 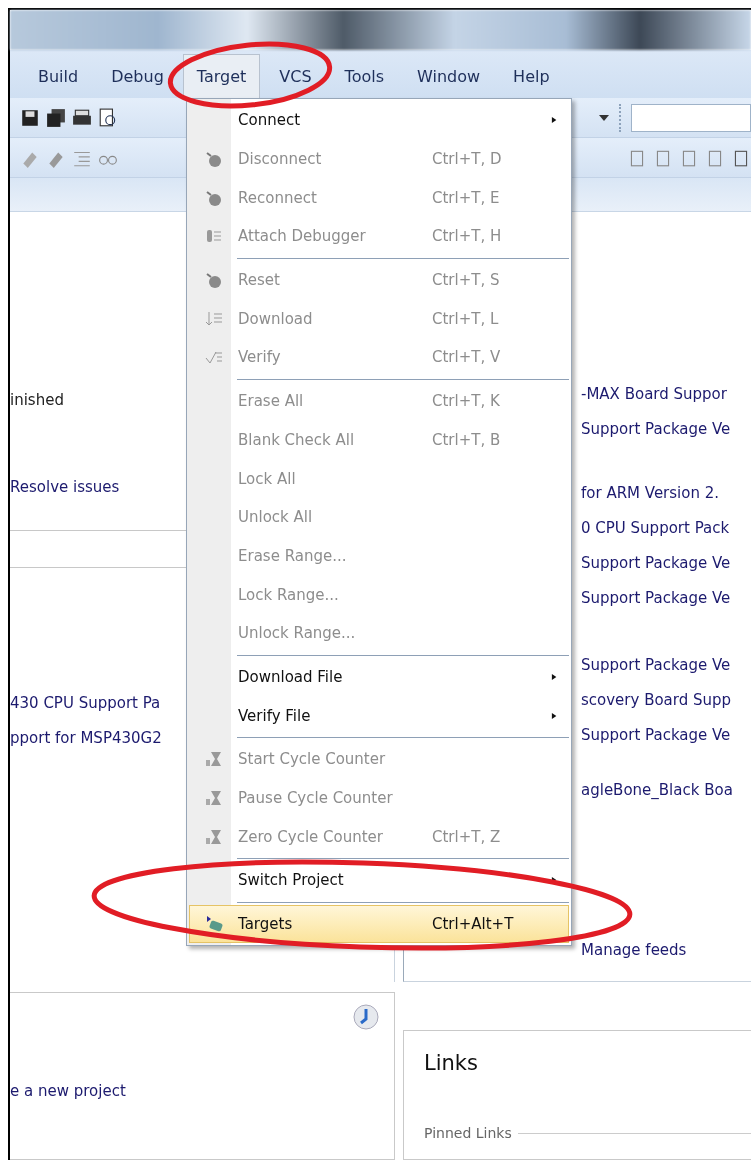 What do you see at coordinates (366, 1017) in the screenshot?
I see `refresh-icon` at bounding box center [366, 1017].